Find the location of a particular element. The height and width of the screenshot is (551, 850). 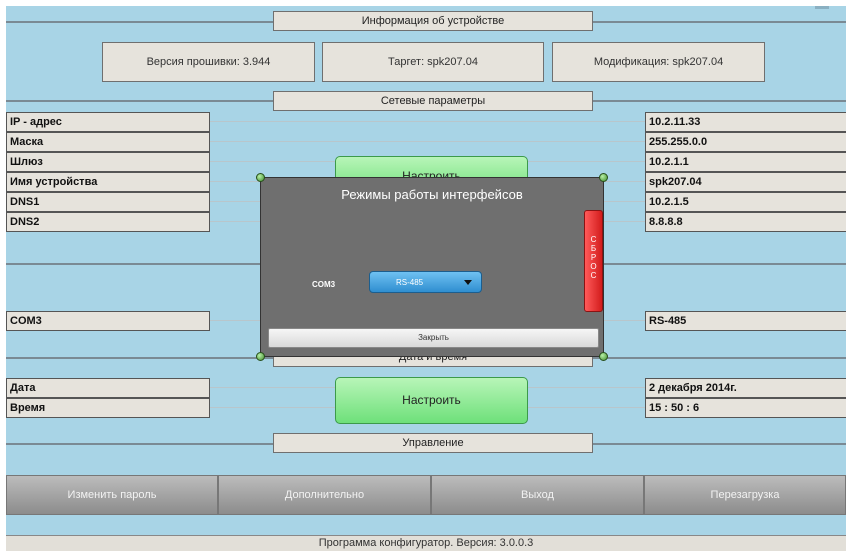

com-port-label: COM3 is located at coordinates (324, 284).